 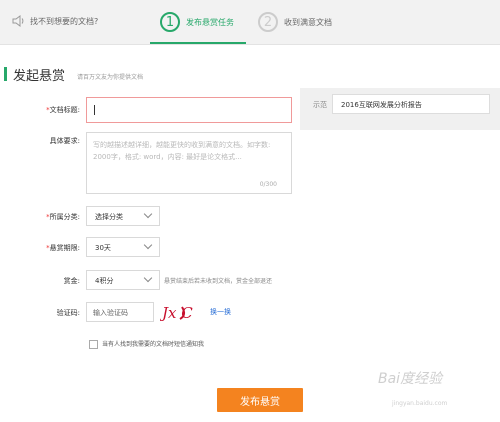 What do you see at coordinates (103, 248) in the screenshot?
I see `deadline-value: 30天` at bounding box center [103, 248].